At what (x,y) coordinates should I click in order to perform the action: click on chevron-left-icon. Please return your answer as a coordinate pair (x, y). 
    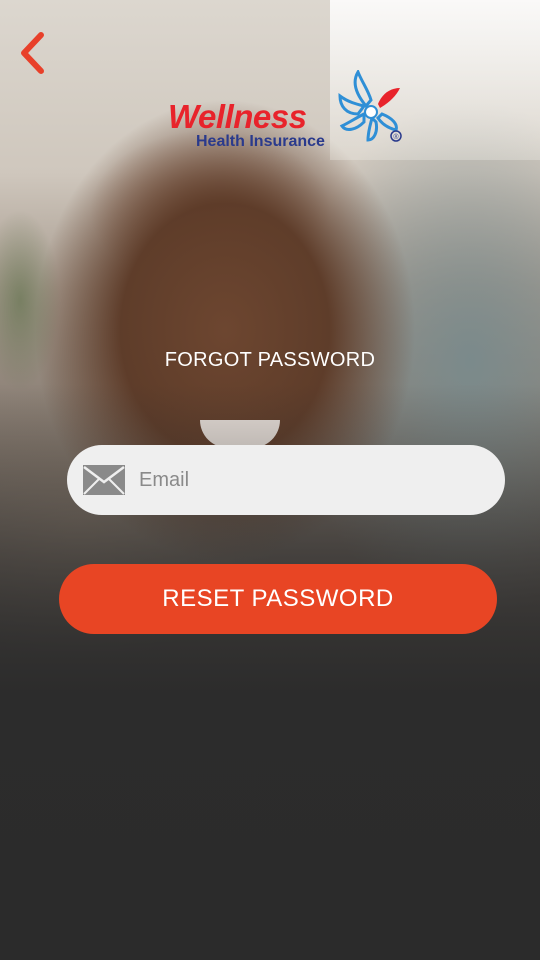
    Looking at the image, I should click on (32, 53).